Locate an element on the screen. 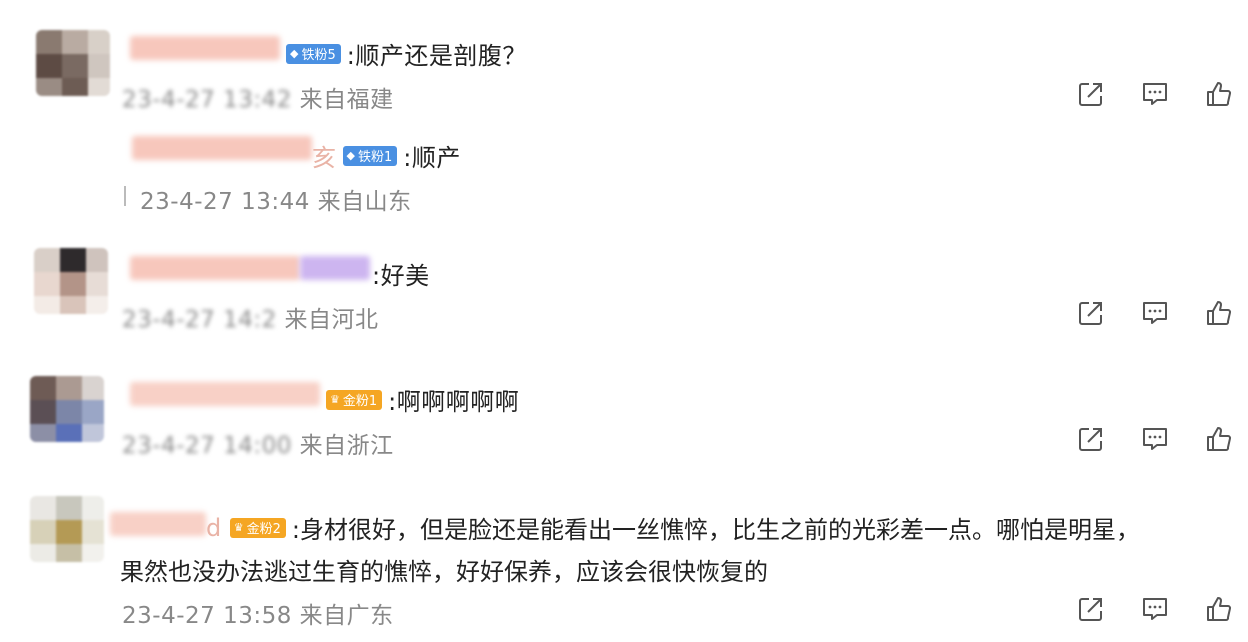 This screenshot has width=1248, height=642. comment-meta: 23-4-27 13:42 来自福建 is located at coordinates (258, 97).